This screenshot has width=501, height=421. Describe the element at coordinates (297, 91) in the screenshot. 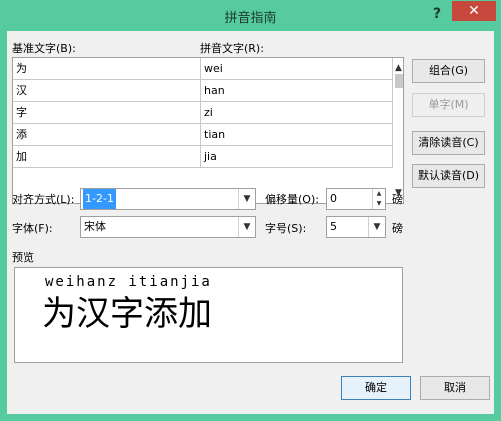

I see `pinyin-cell: han` at that location.